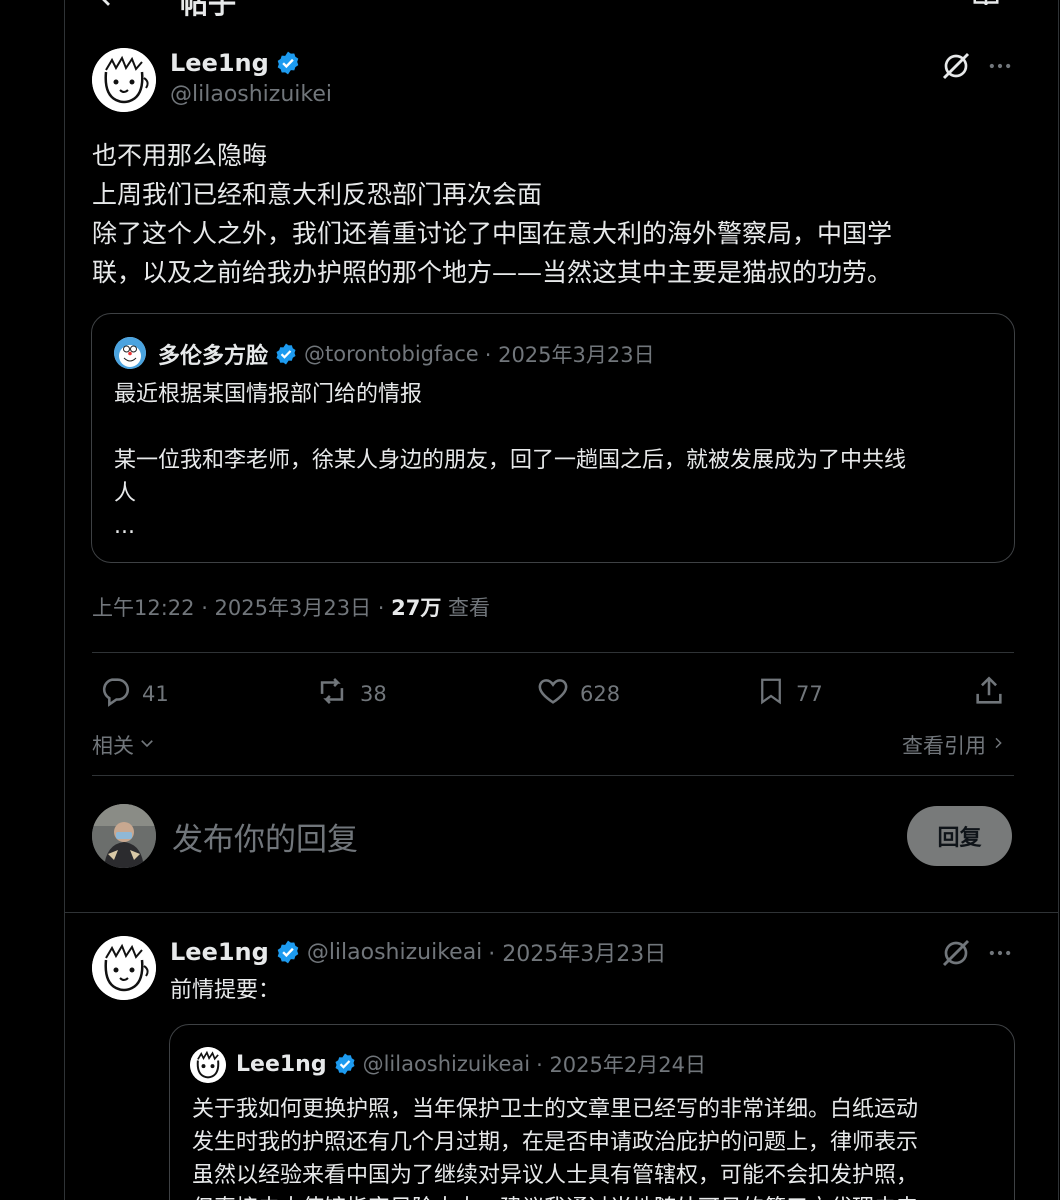 The image size is (1060, 1200). I want to click on chevron-right-icon, so click(998, 745).